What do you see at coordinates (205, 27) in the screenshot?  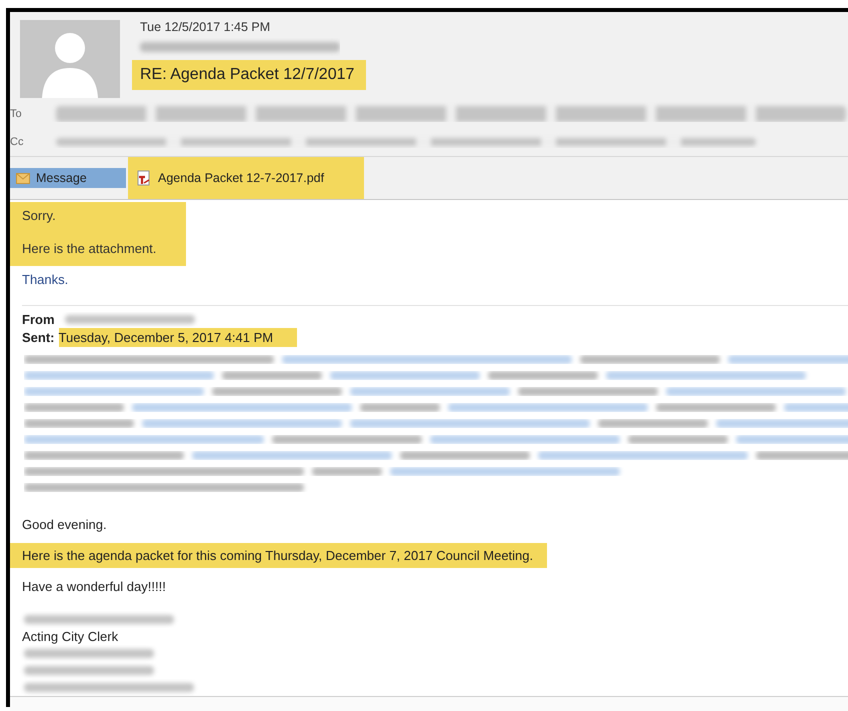 I see `message-date: Tue 12/5/2017 1:45 PM` at bounding box center [205, 27].